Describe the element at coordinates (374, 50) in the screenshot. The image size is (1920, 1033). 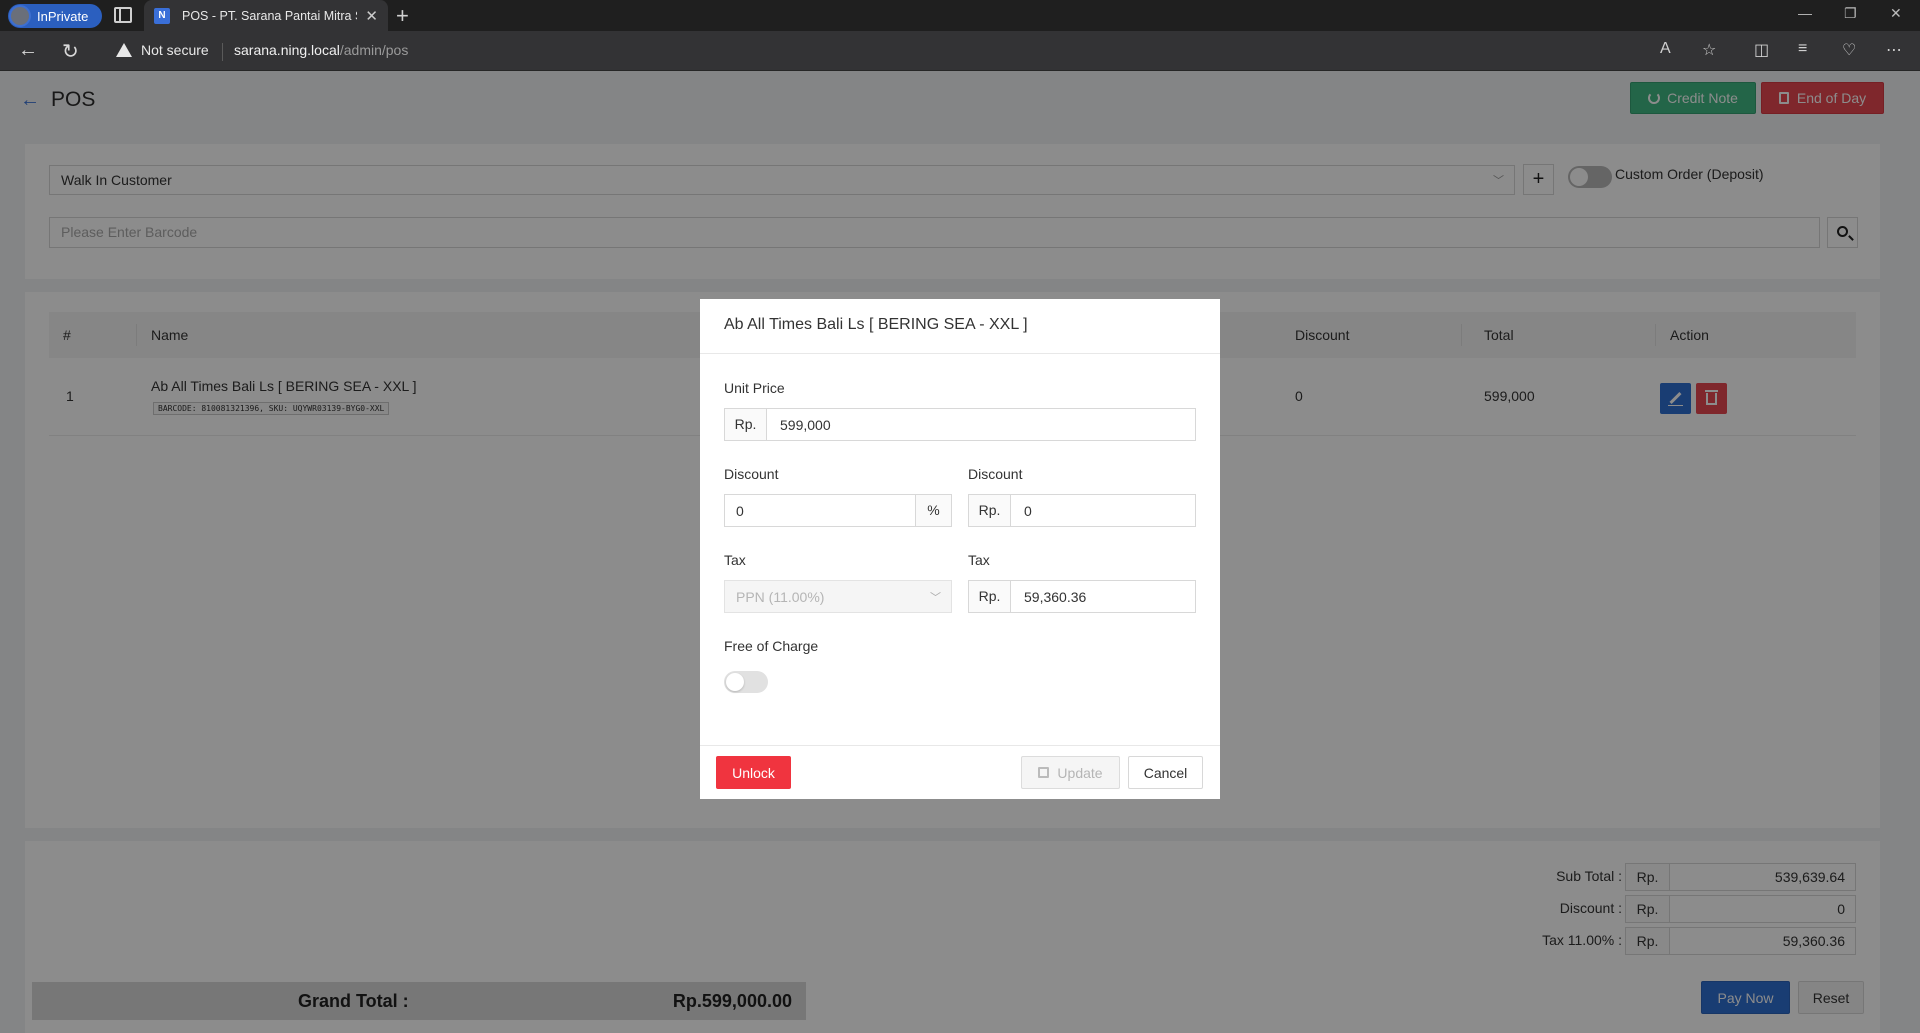
I see `url-path: /admin/pos` at that location.